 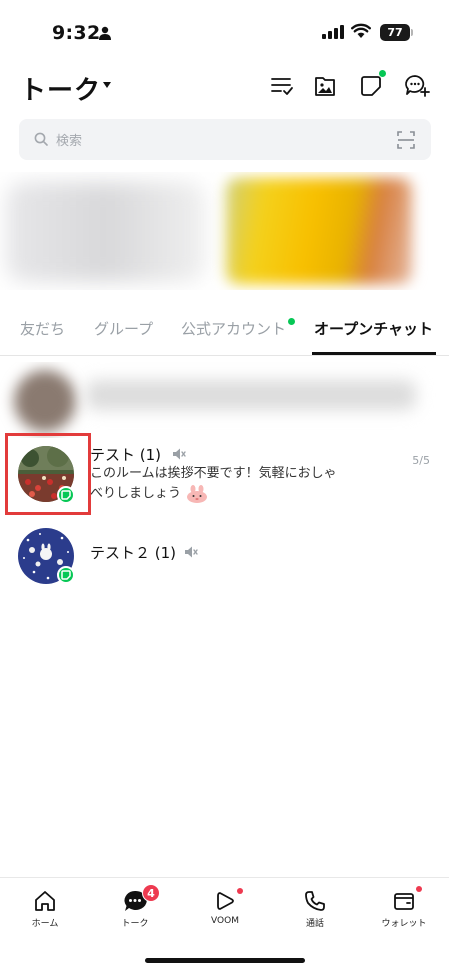 I want to click on status-time: 9:32, so click(x=76, y=33).